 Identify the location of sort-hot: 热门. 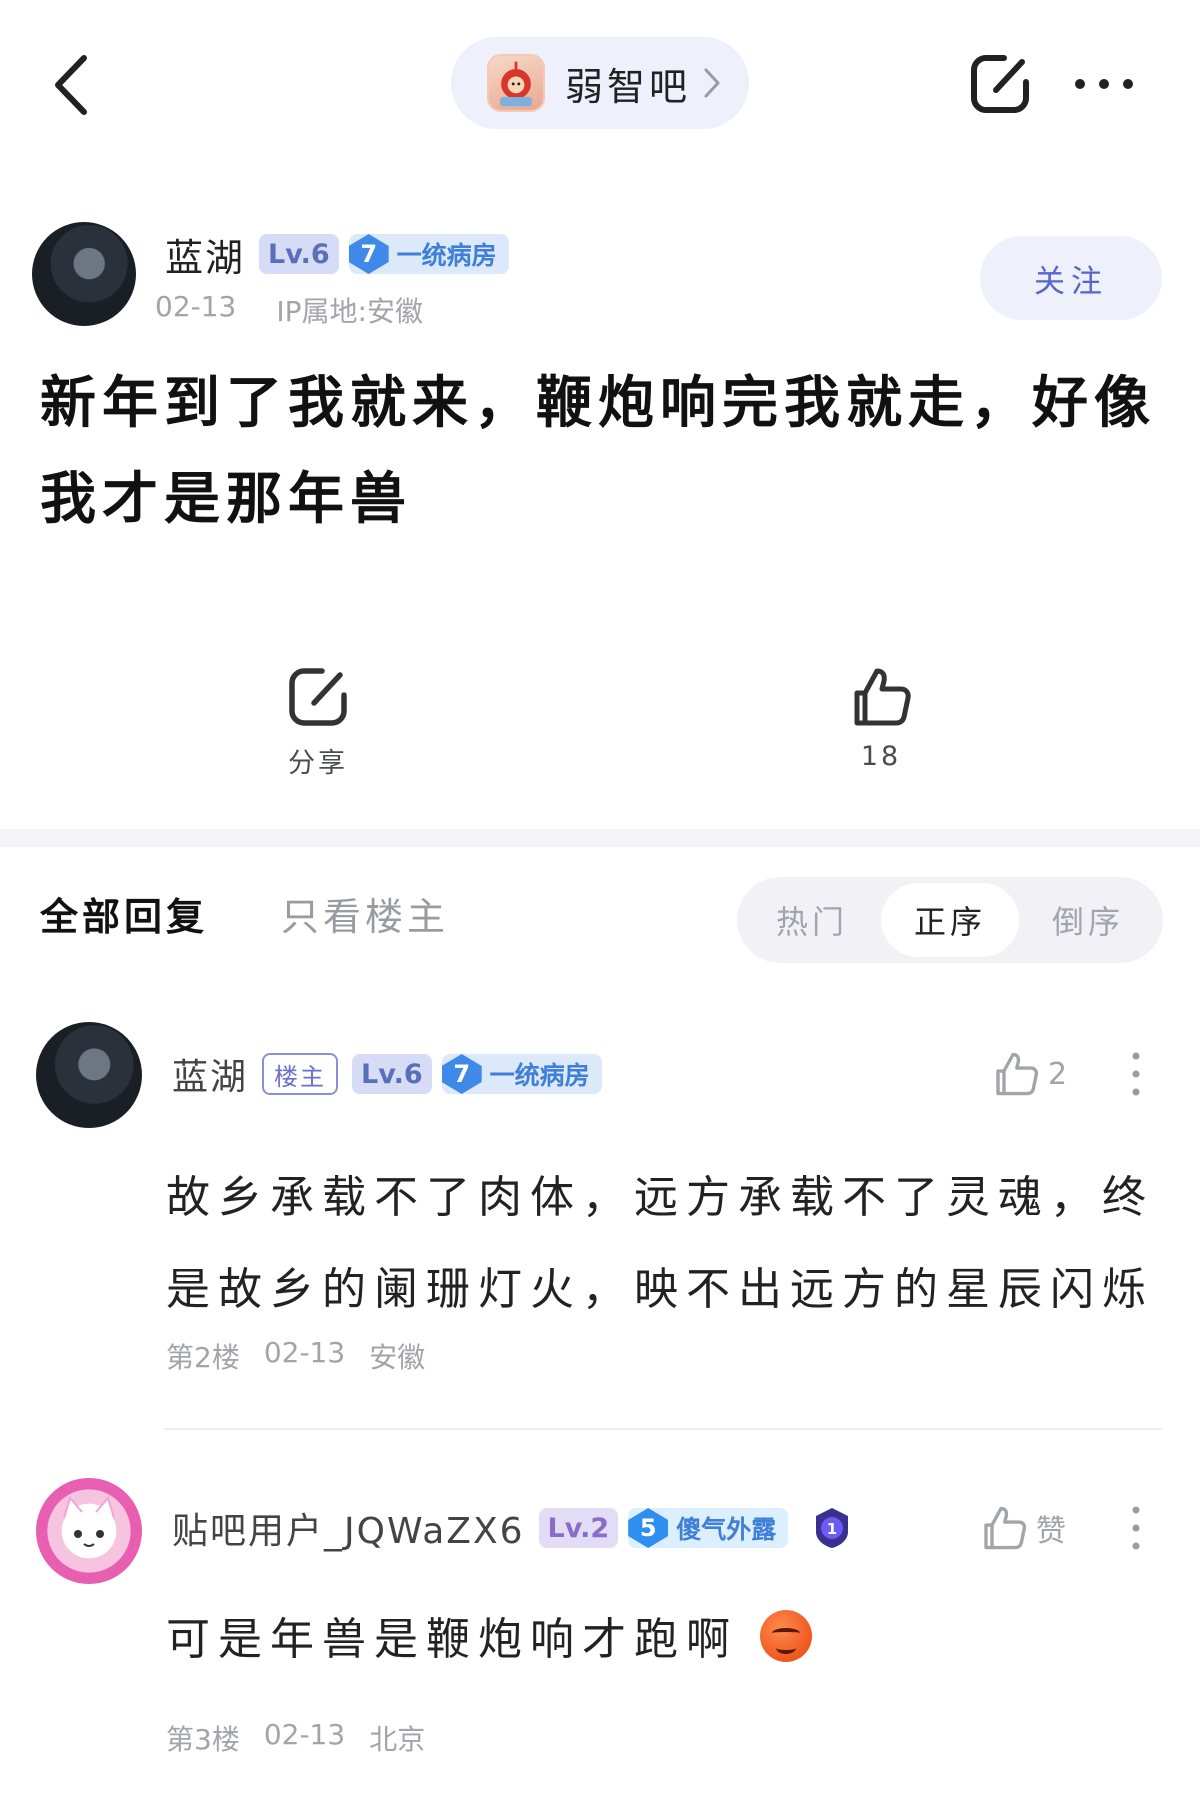
(812, 920).